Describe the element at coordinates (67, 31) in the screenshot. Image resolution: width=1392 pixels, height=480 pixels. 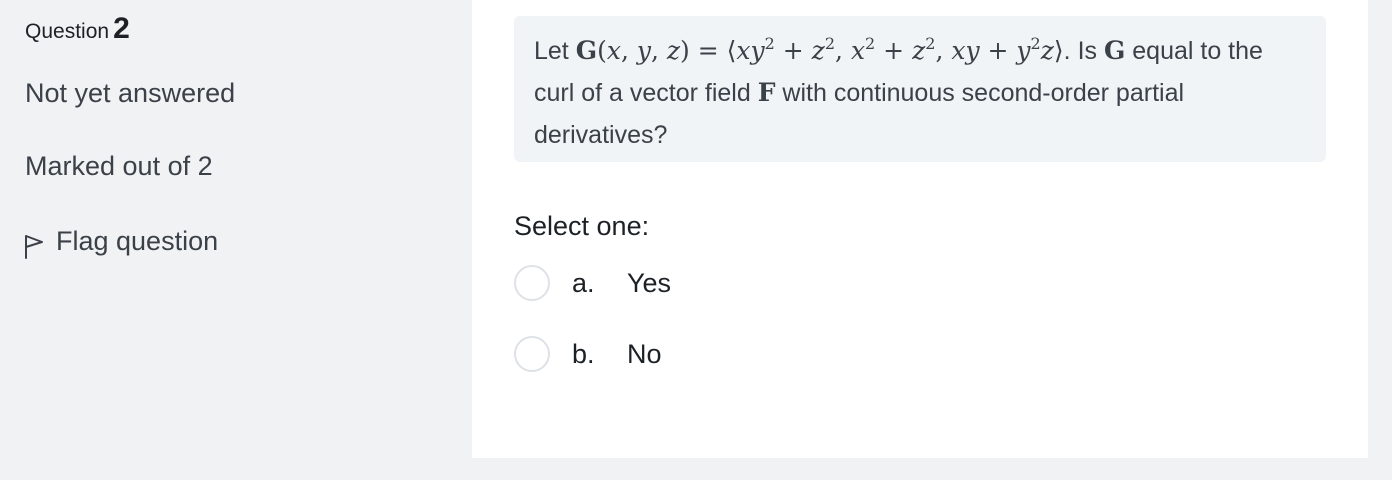
I see `question-label: Question` at that location.